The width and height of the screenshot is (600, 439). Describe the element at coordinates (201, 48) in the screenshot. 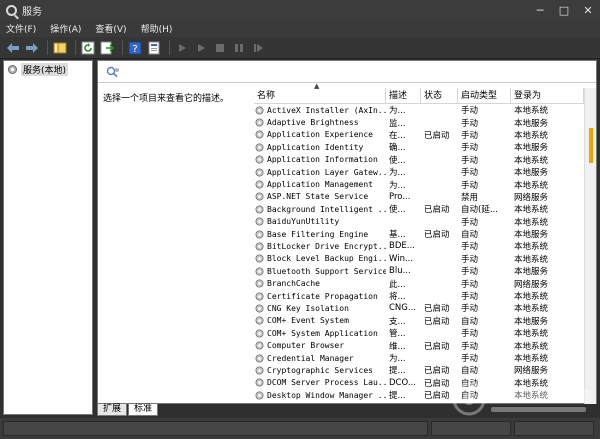

I see `start-service-alt-button` at that location.